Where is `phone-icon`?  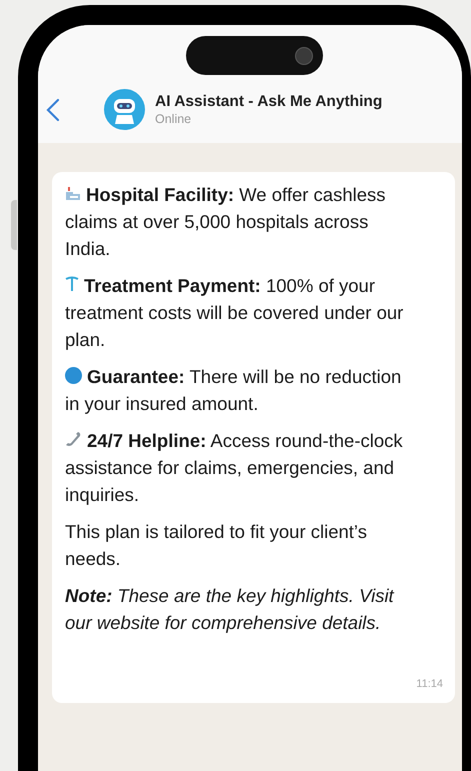 phone-icon is located at coordinates (73, 439).